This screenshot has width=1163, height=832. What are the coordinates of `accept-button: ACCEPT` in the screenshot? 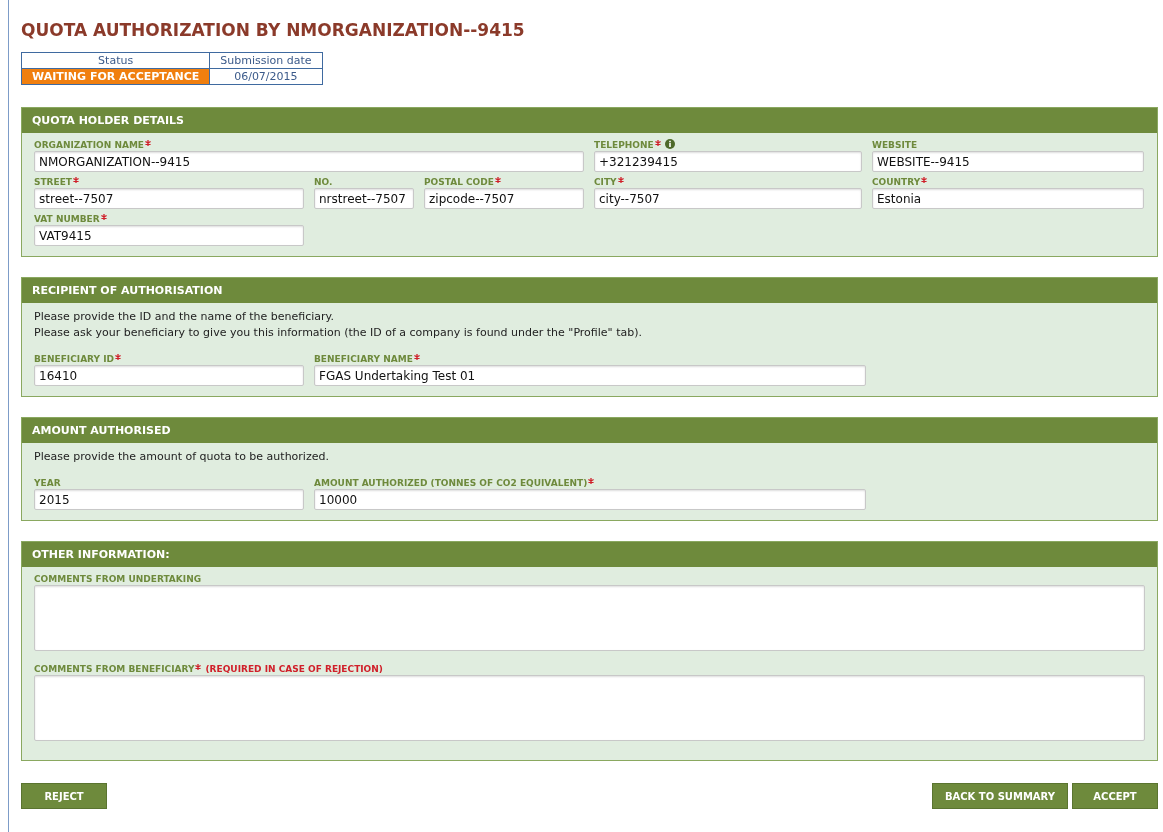 It's located at (1115, 796).